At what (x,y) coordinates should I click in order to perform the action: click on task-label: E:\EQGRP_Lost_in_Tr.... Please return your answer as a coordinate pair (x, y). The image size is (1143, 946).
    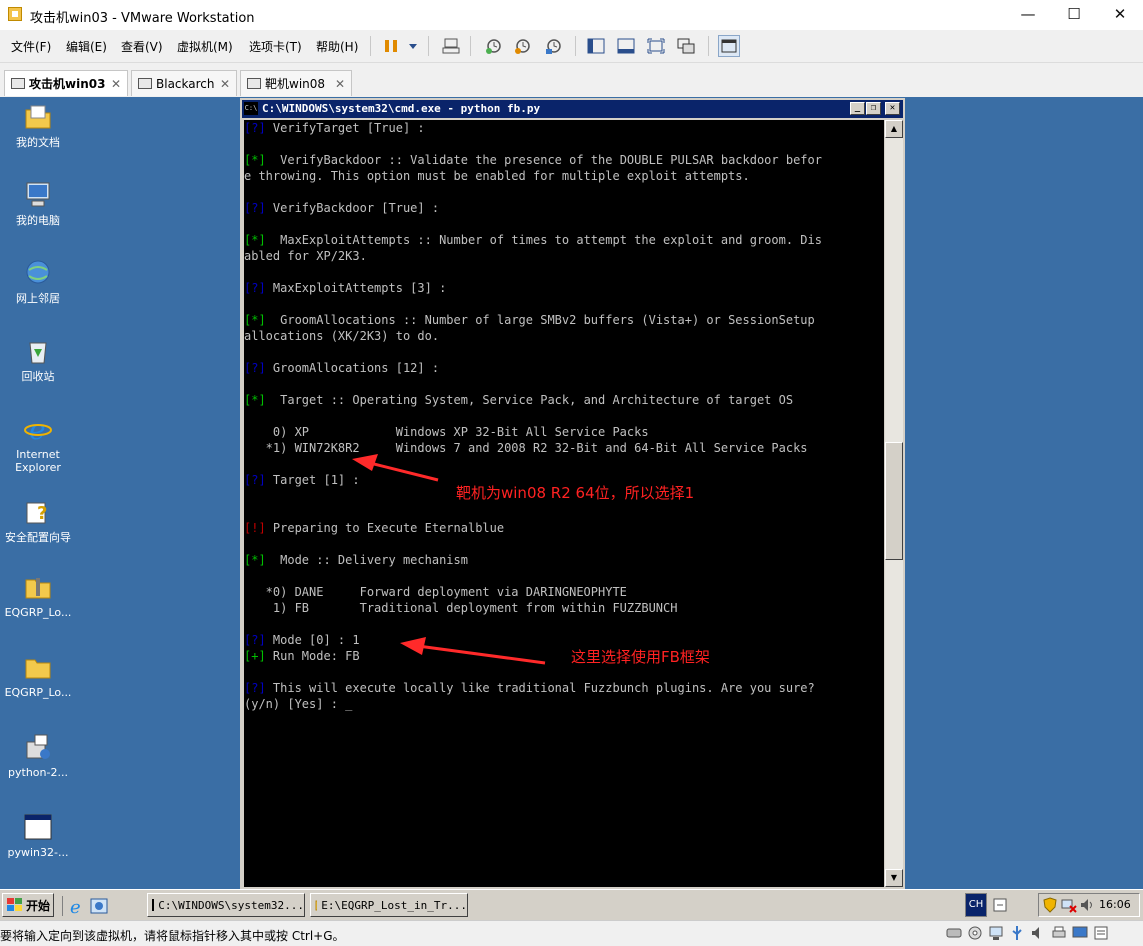
    Looking at the image, I should click on (394, 905).